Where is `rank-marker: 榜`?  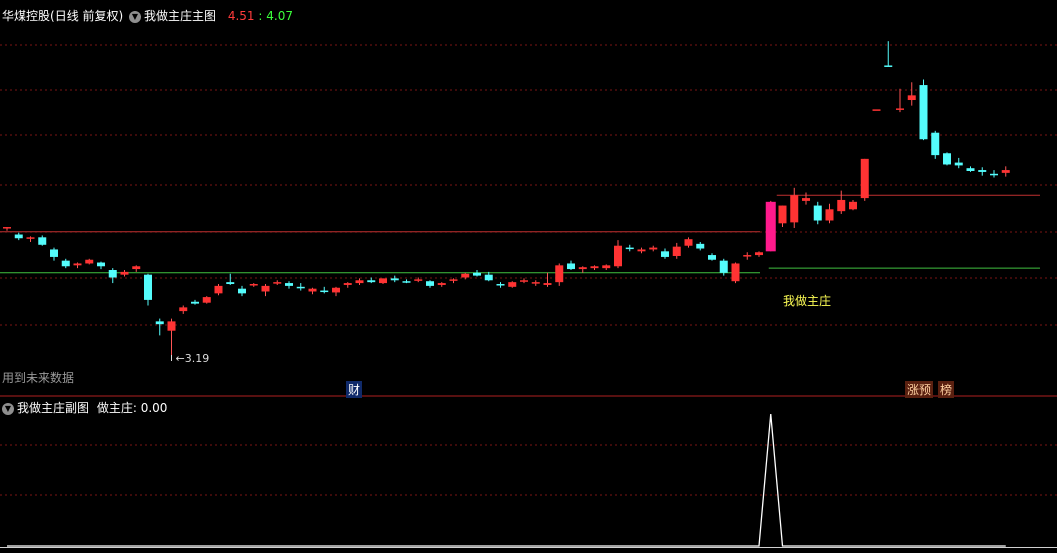 rank-marker: 榜 is located at coordinates (946, 389).